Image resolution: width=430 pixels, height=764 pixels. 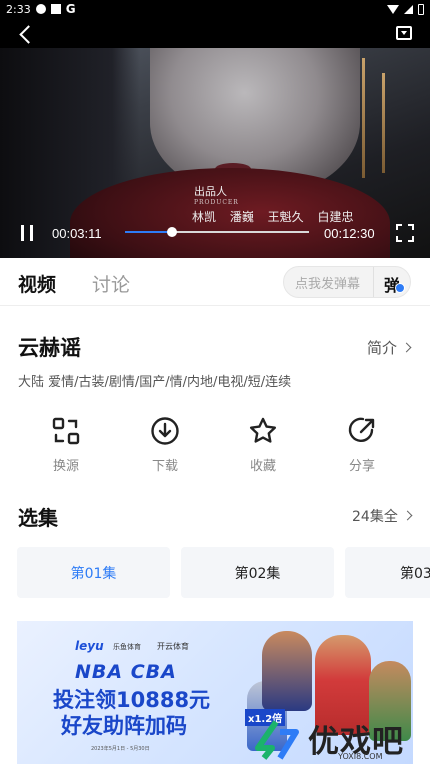 What do you see at coordinates (327, 282) in the screenshot?
I see `danmaku-input: 点我发弹幕` at bounding box center [327, 282].